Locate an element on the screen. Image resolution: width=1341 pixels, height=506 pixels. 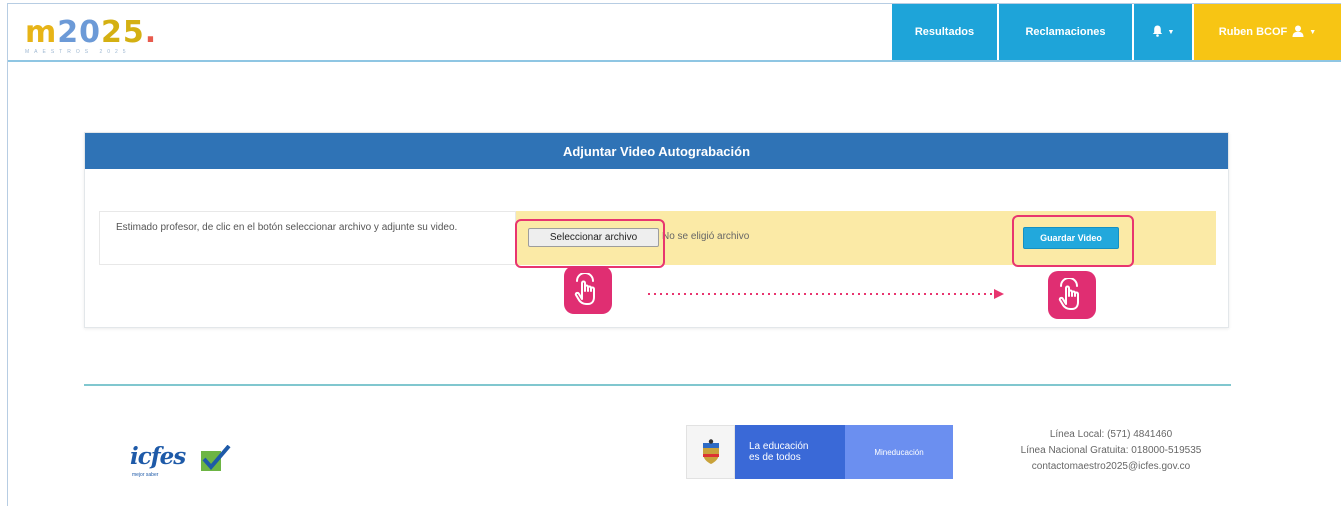
m2025-logo: m2025. MAESTROS 2025 is located at coordinates (91, 38).